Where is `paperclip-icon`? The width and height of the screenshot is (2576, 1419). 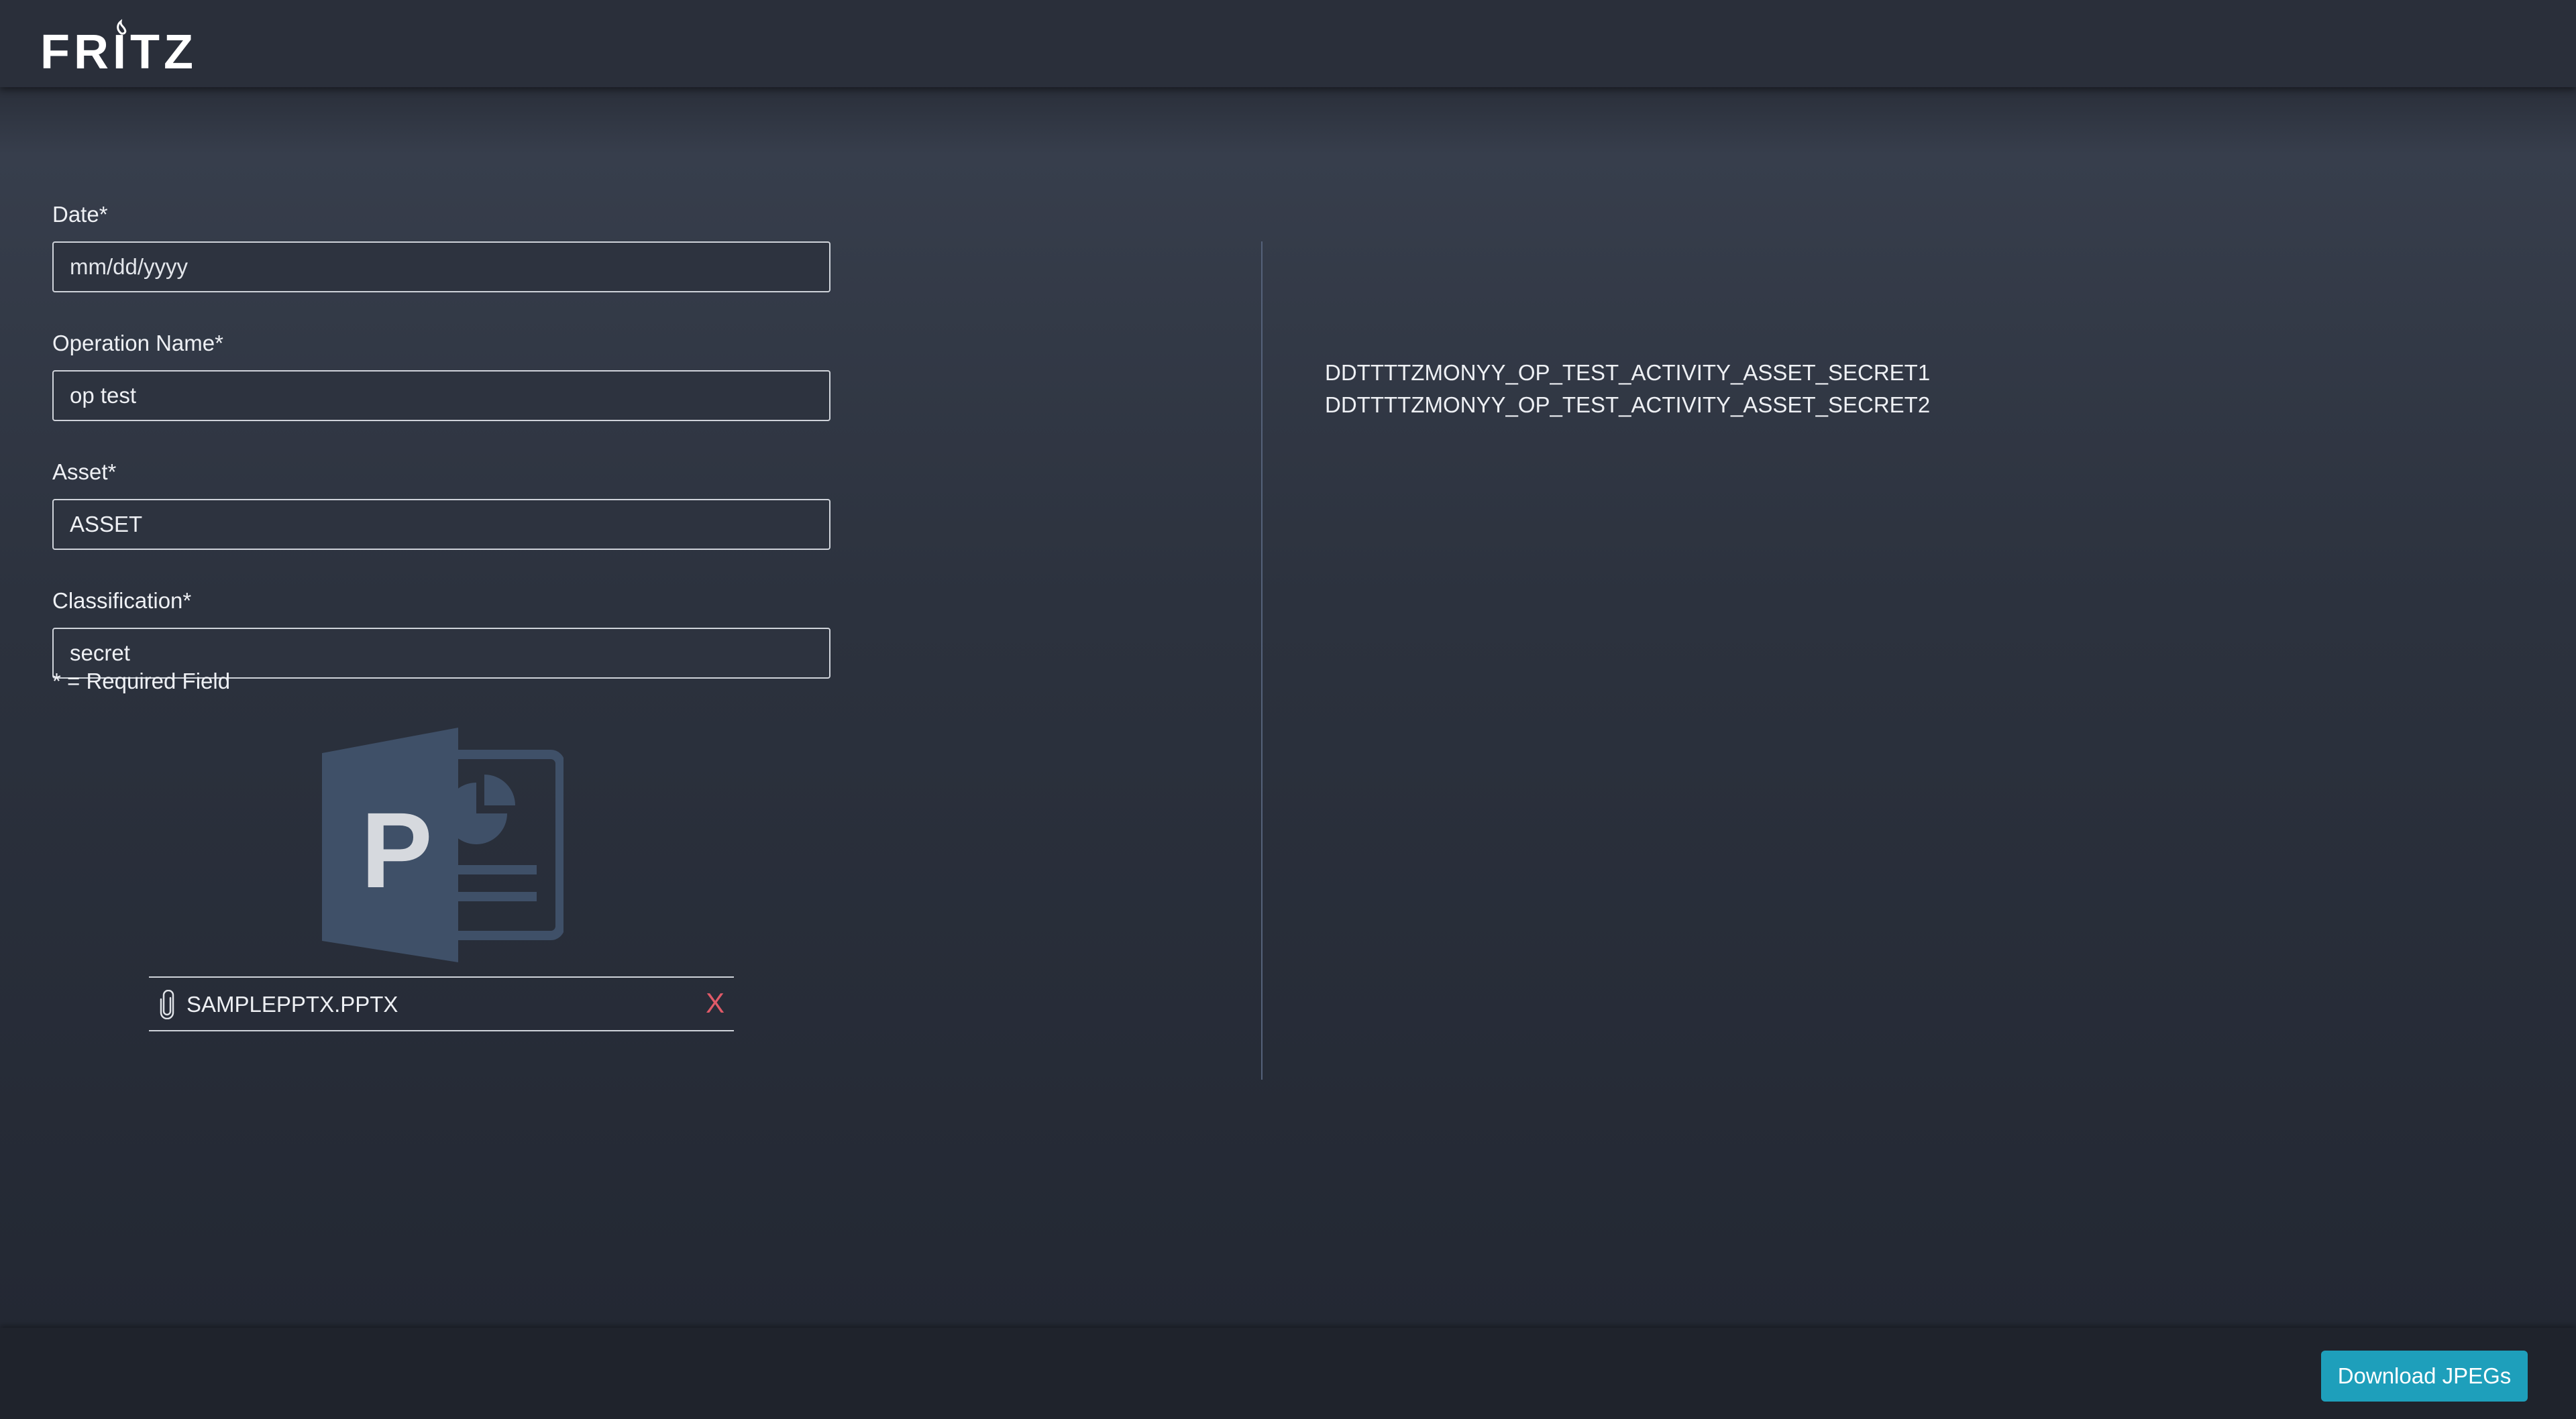 paperclip-icon is located at coordinates (167, 1005).